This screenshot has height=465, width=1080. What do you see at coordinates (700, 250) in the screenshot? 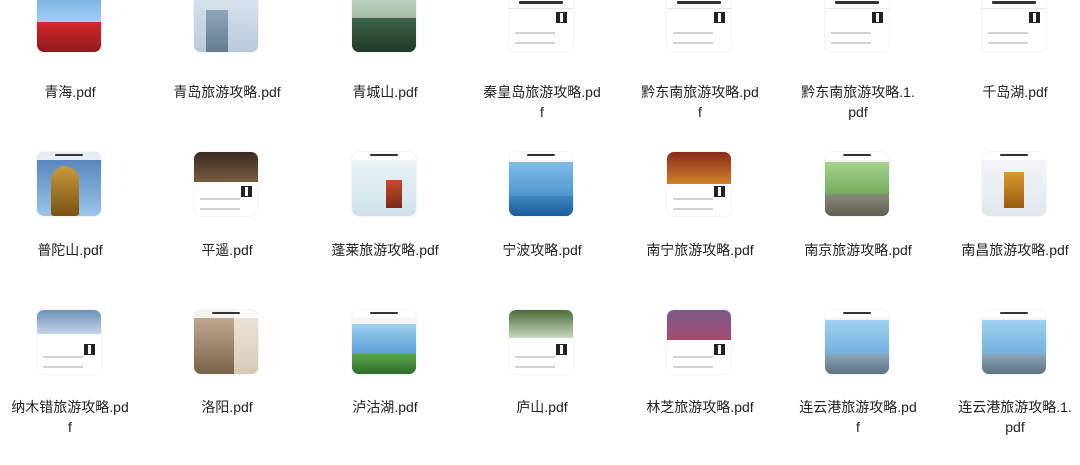
I see `file-name-label: 南宁旅游攻略.pdf` at bounding box center [700, 250].